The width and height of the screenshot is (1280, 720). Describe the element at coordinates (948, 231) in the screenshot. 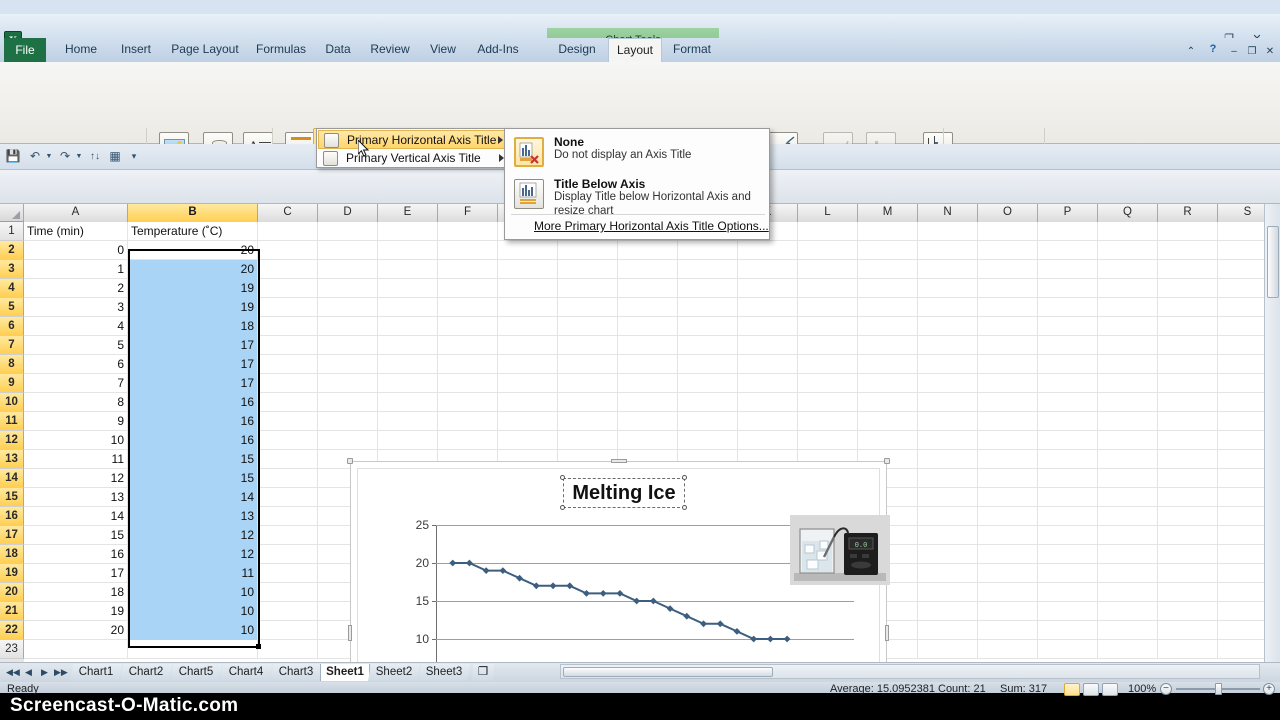

I see `cell-N1` at that location.